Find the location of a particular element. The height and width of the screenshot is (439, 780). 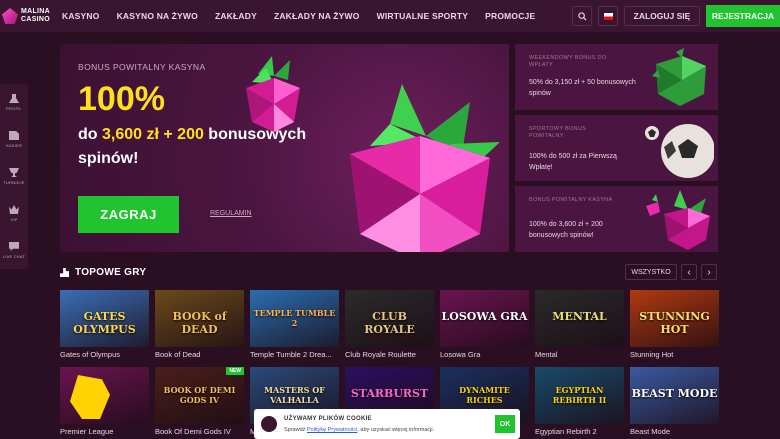

search-button is located at coordinates (582, 16).